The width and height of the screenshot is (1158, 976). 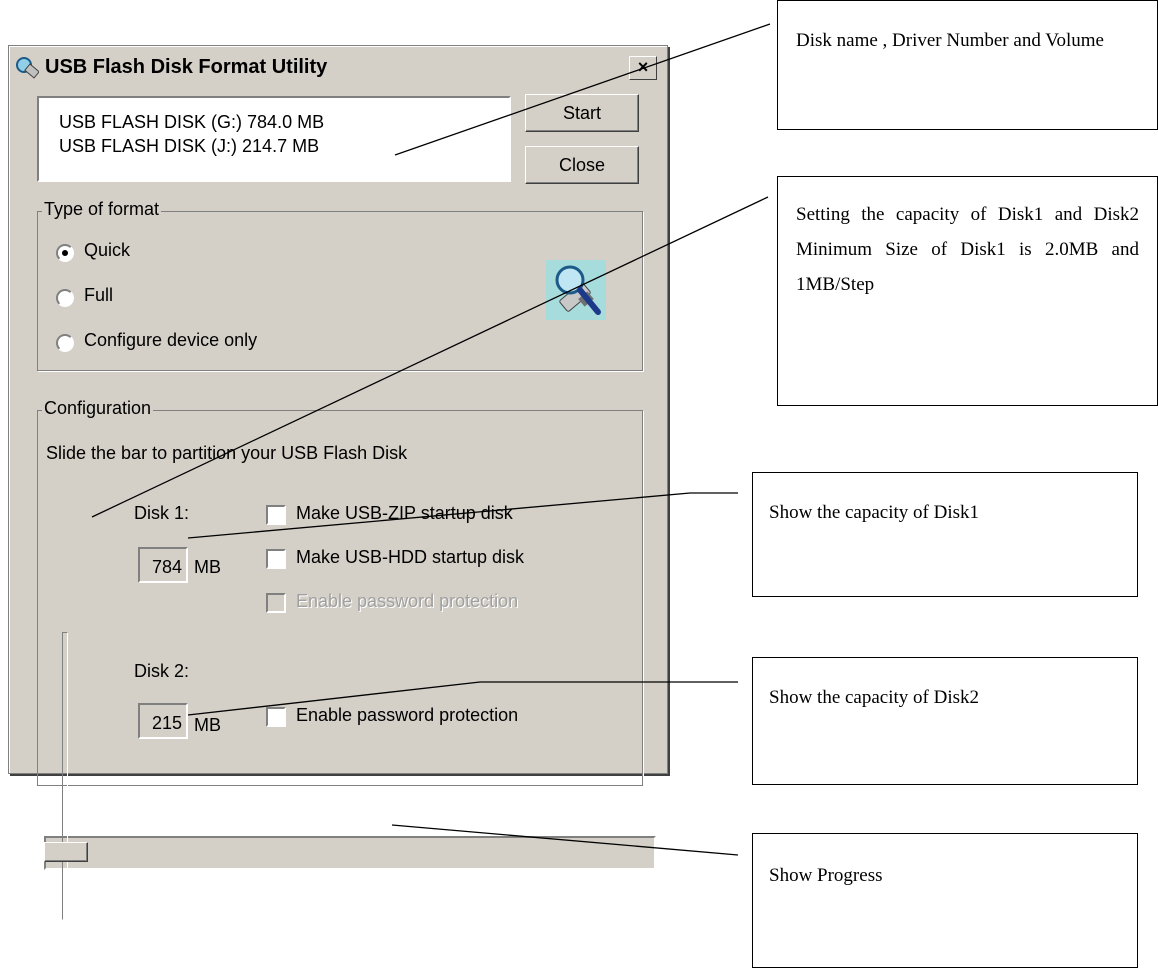 What do you see at coordinates (462, 698) in the screenshot?
I see `leader-disk2` at bounding box center [462, 698].